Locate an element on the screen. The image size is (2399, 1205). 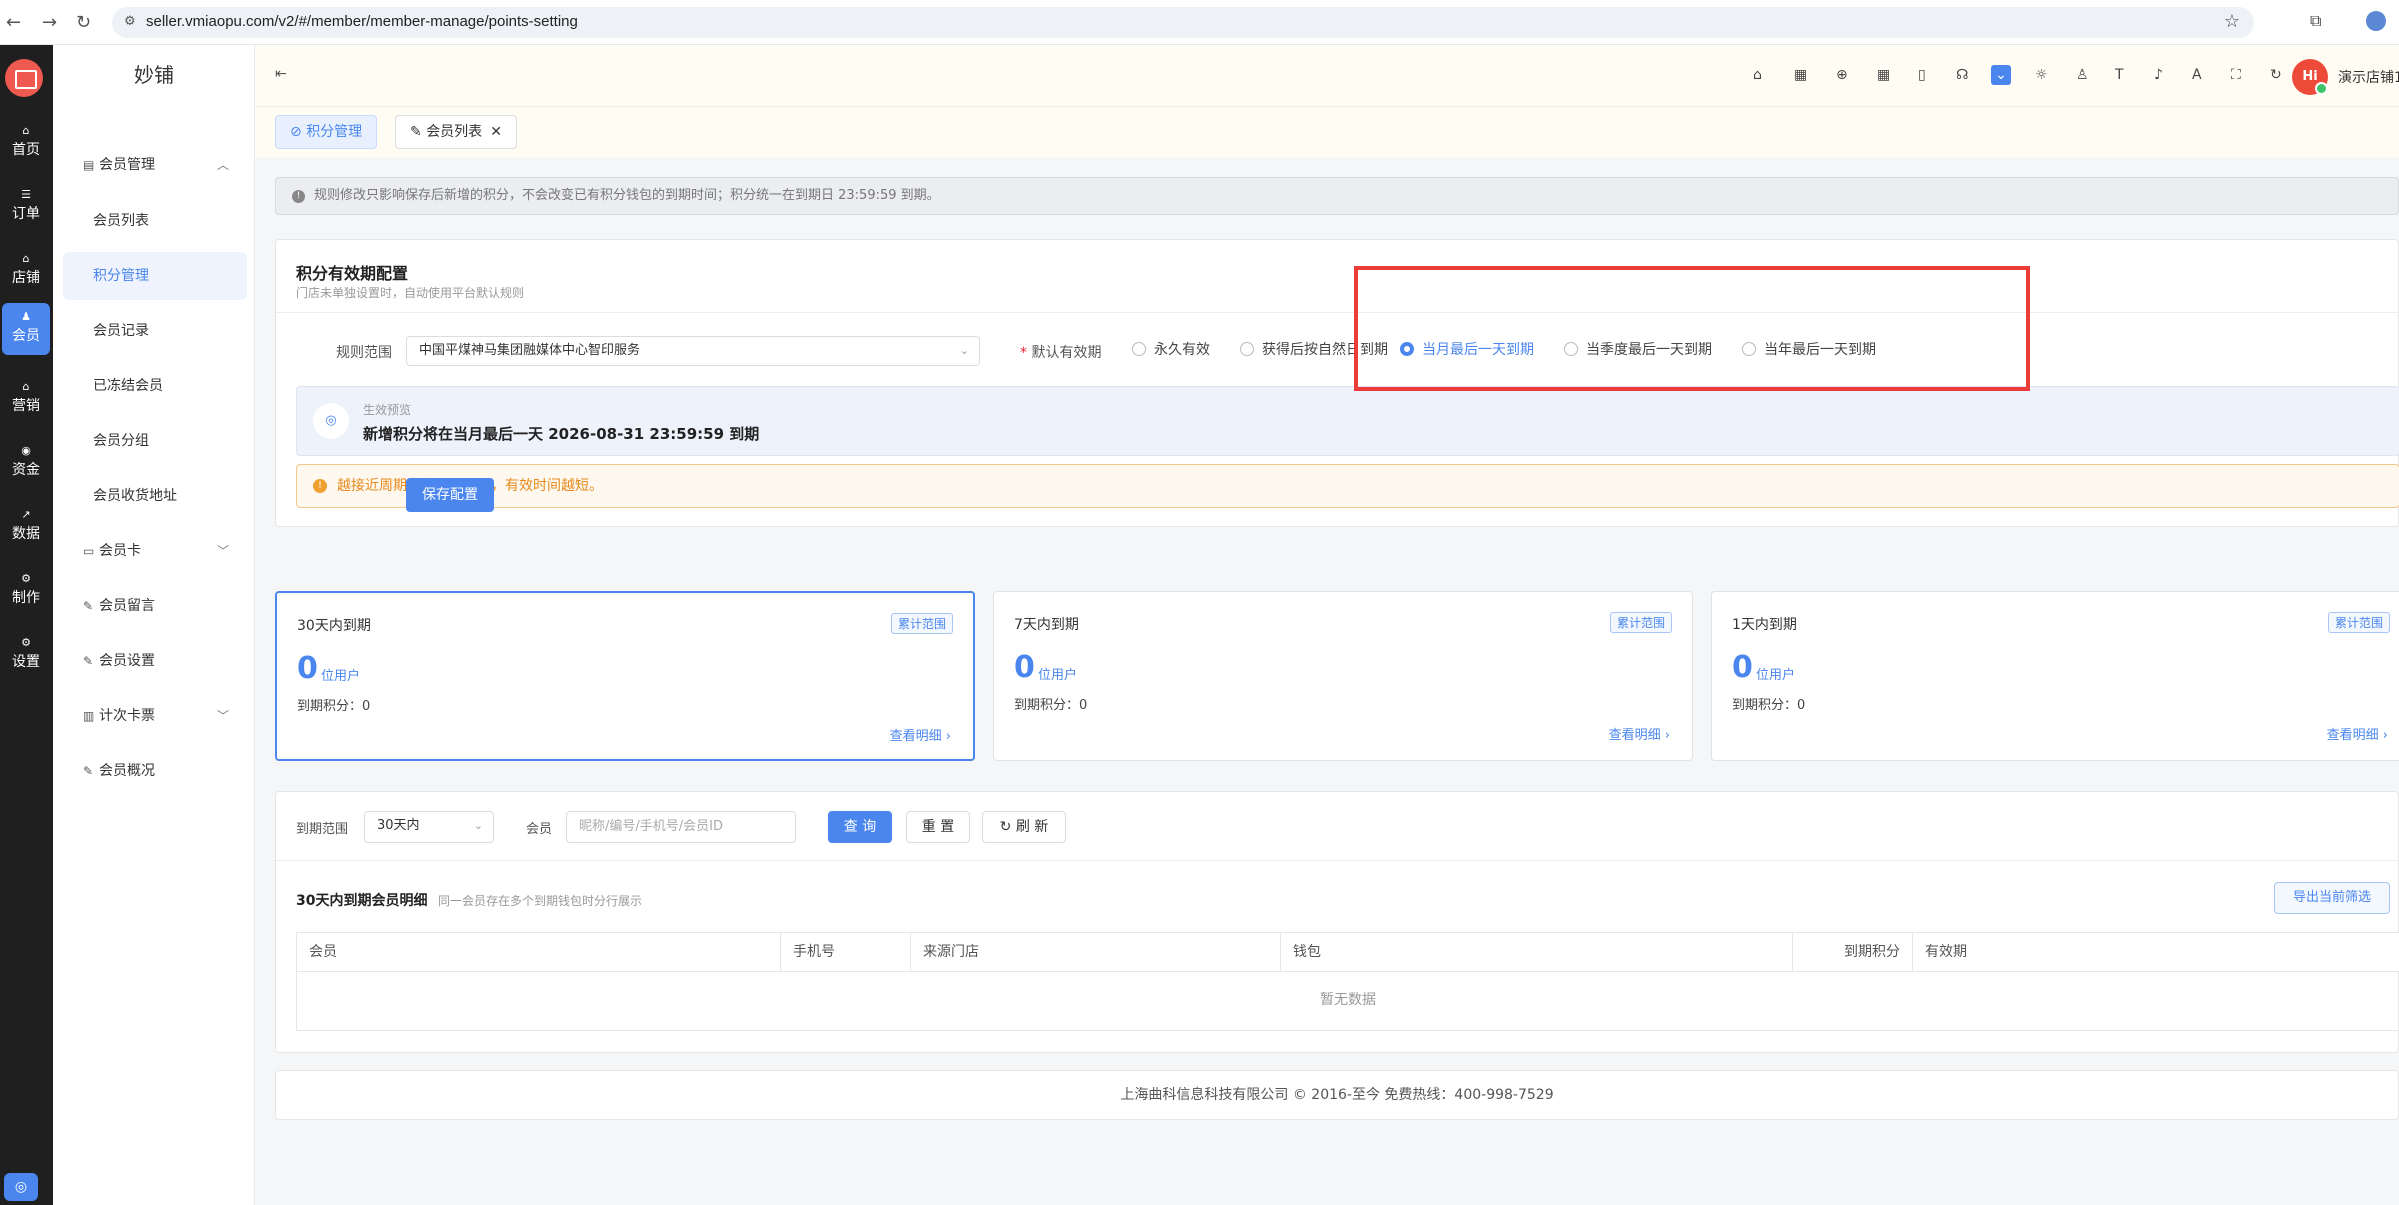
mobile-icon: ▯ is located at coordinates (1922, 75).